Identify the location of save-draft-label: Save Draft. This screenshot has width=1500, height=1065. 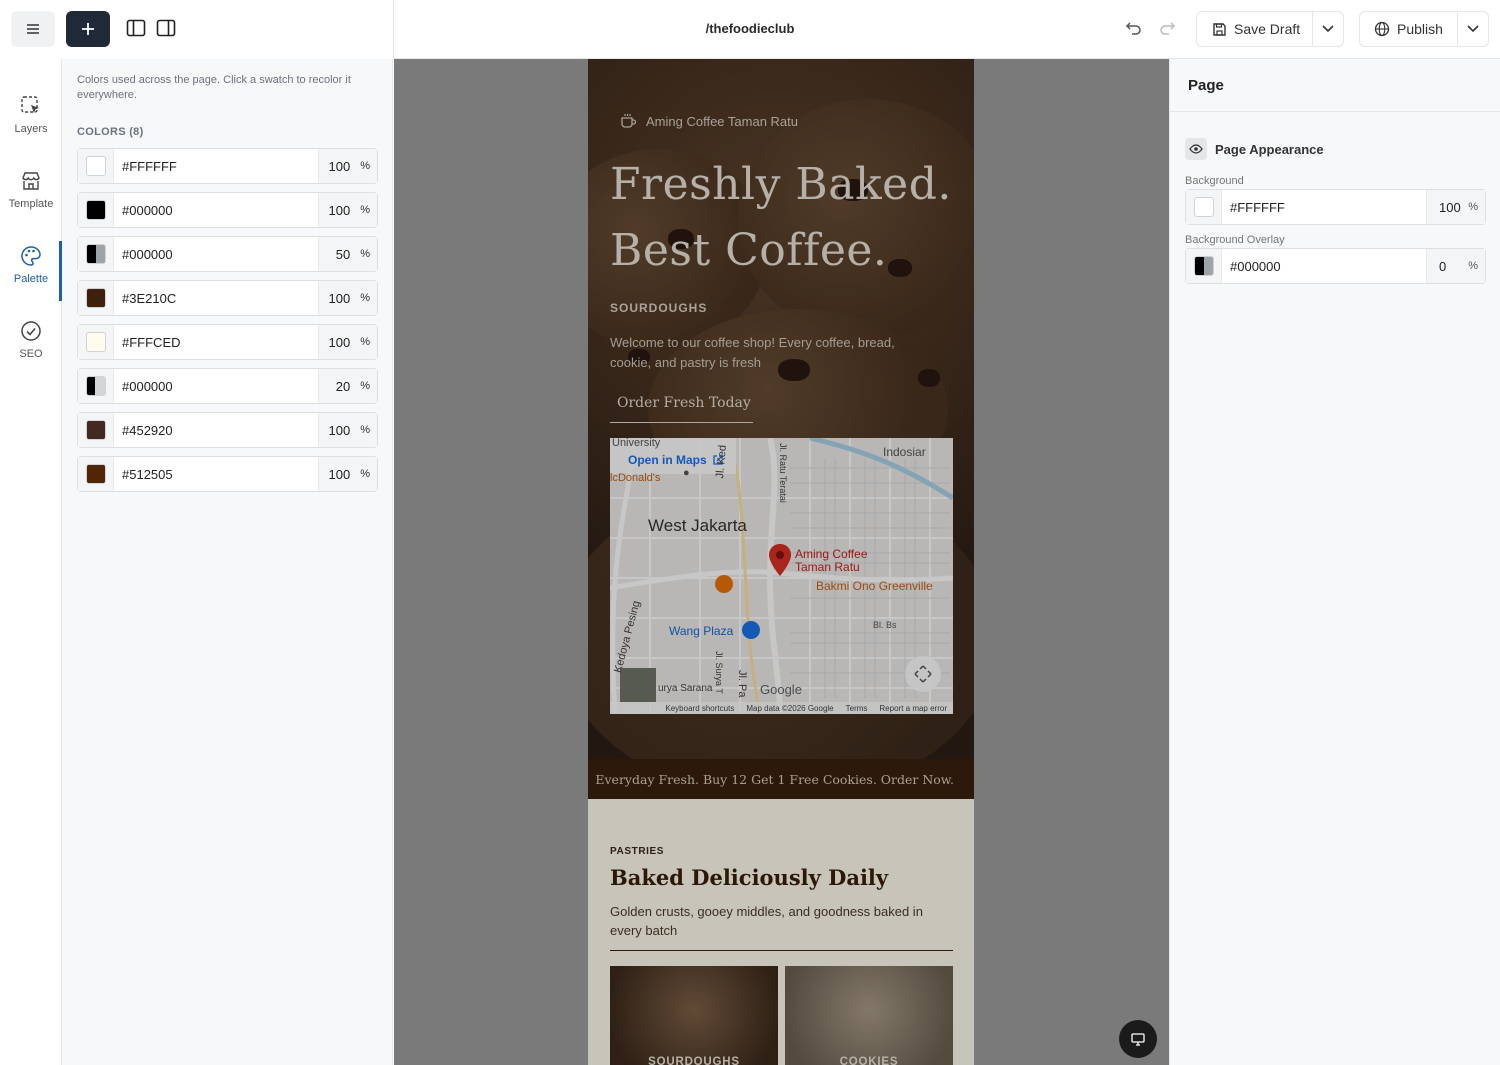
(1267, 29).